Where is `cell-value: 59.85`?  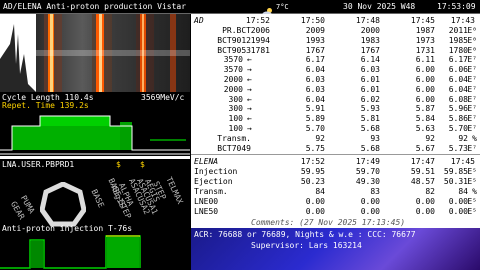
cell-value: 59.85 is located at coordinates (455, 171).